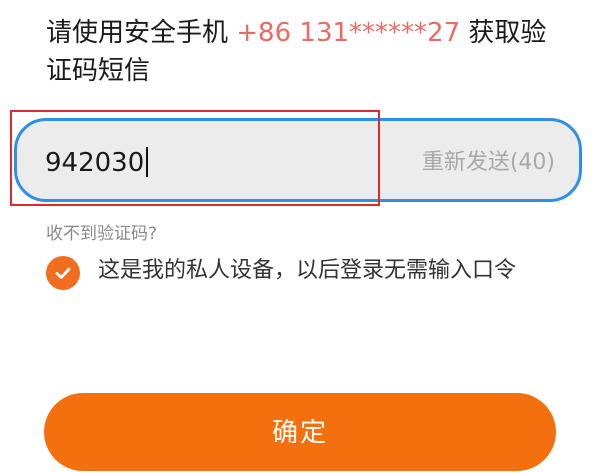  What do you see at coordinates (348, 33) in the screenshot?
I see `masked-phone-number: +86 131******27` at bounding box center [348, 33].